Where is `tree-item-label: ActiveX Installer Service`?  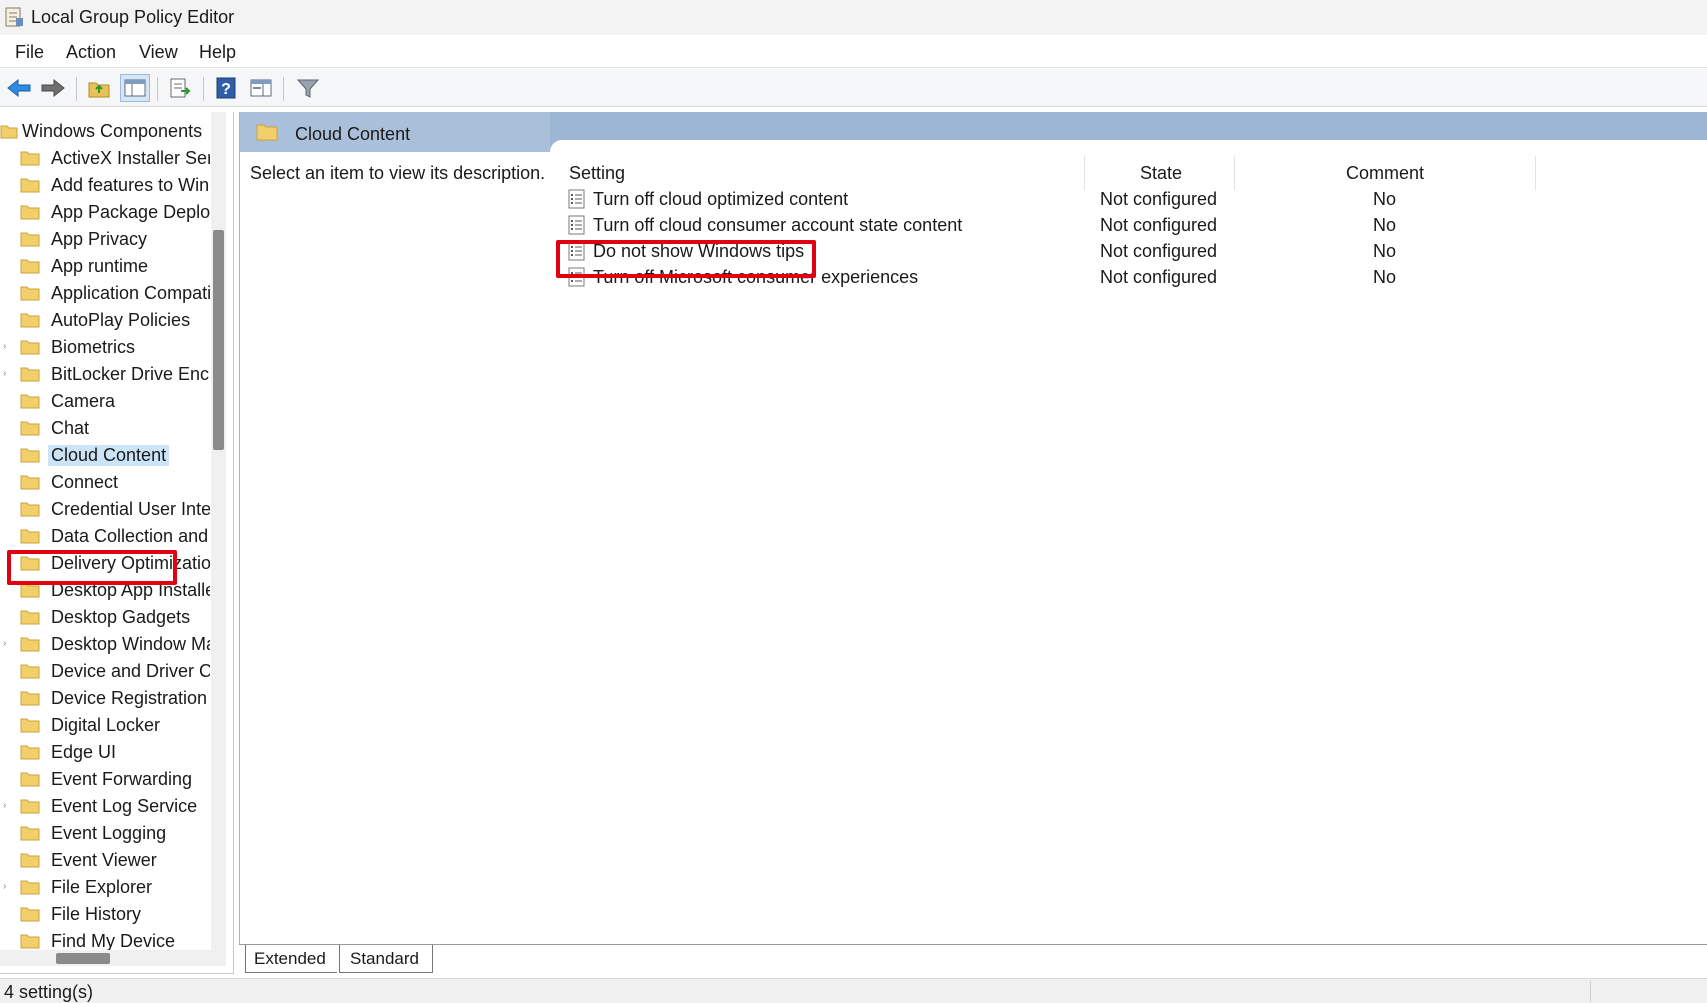 tree-item-label: ActiveX Installer Service is located at coordinates (130, 158).